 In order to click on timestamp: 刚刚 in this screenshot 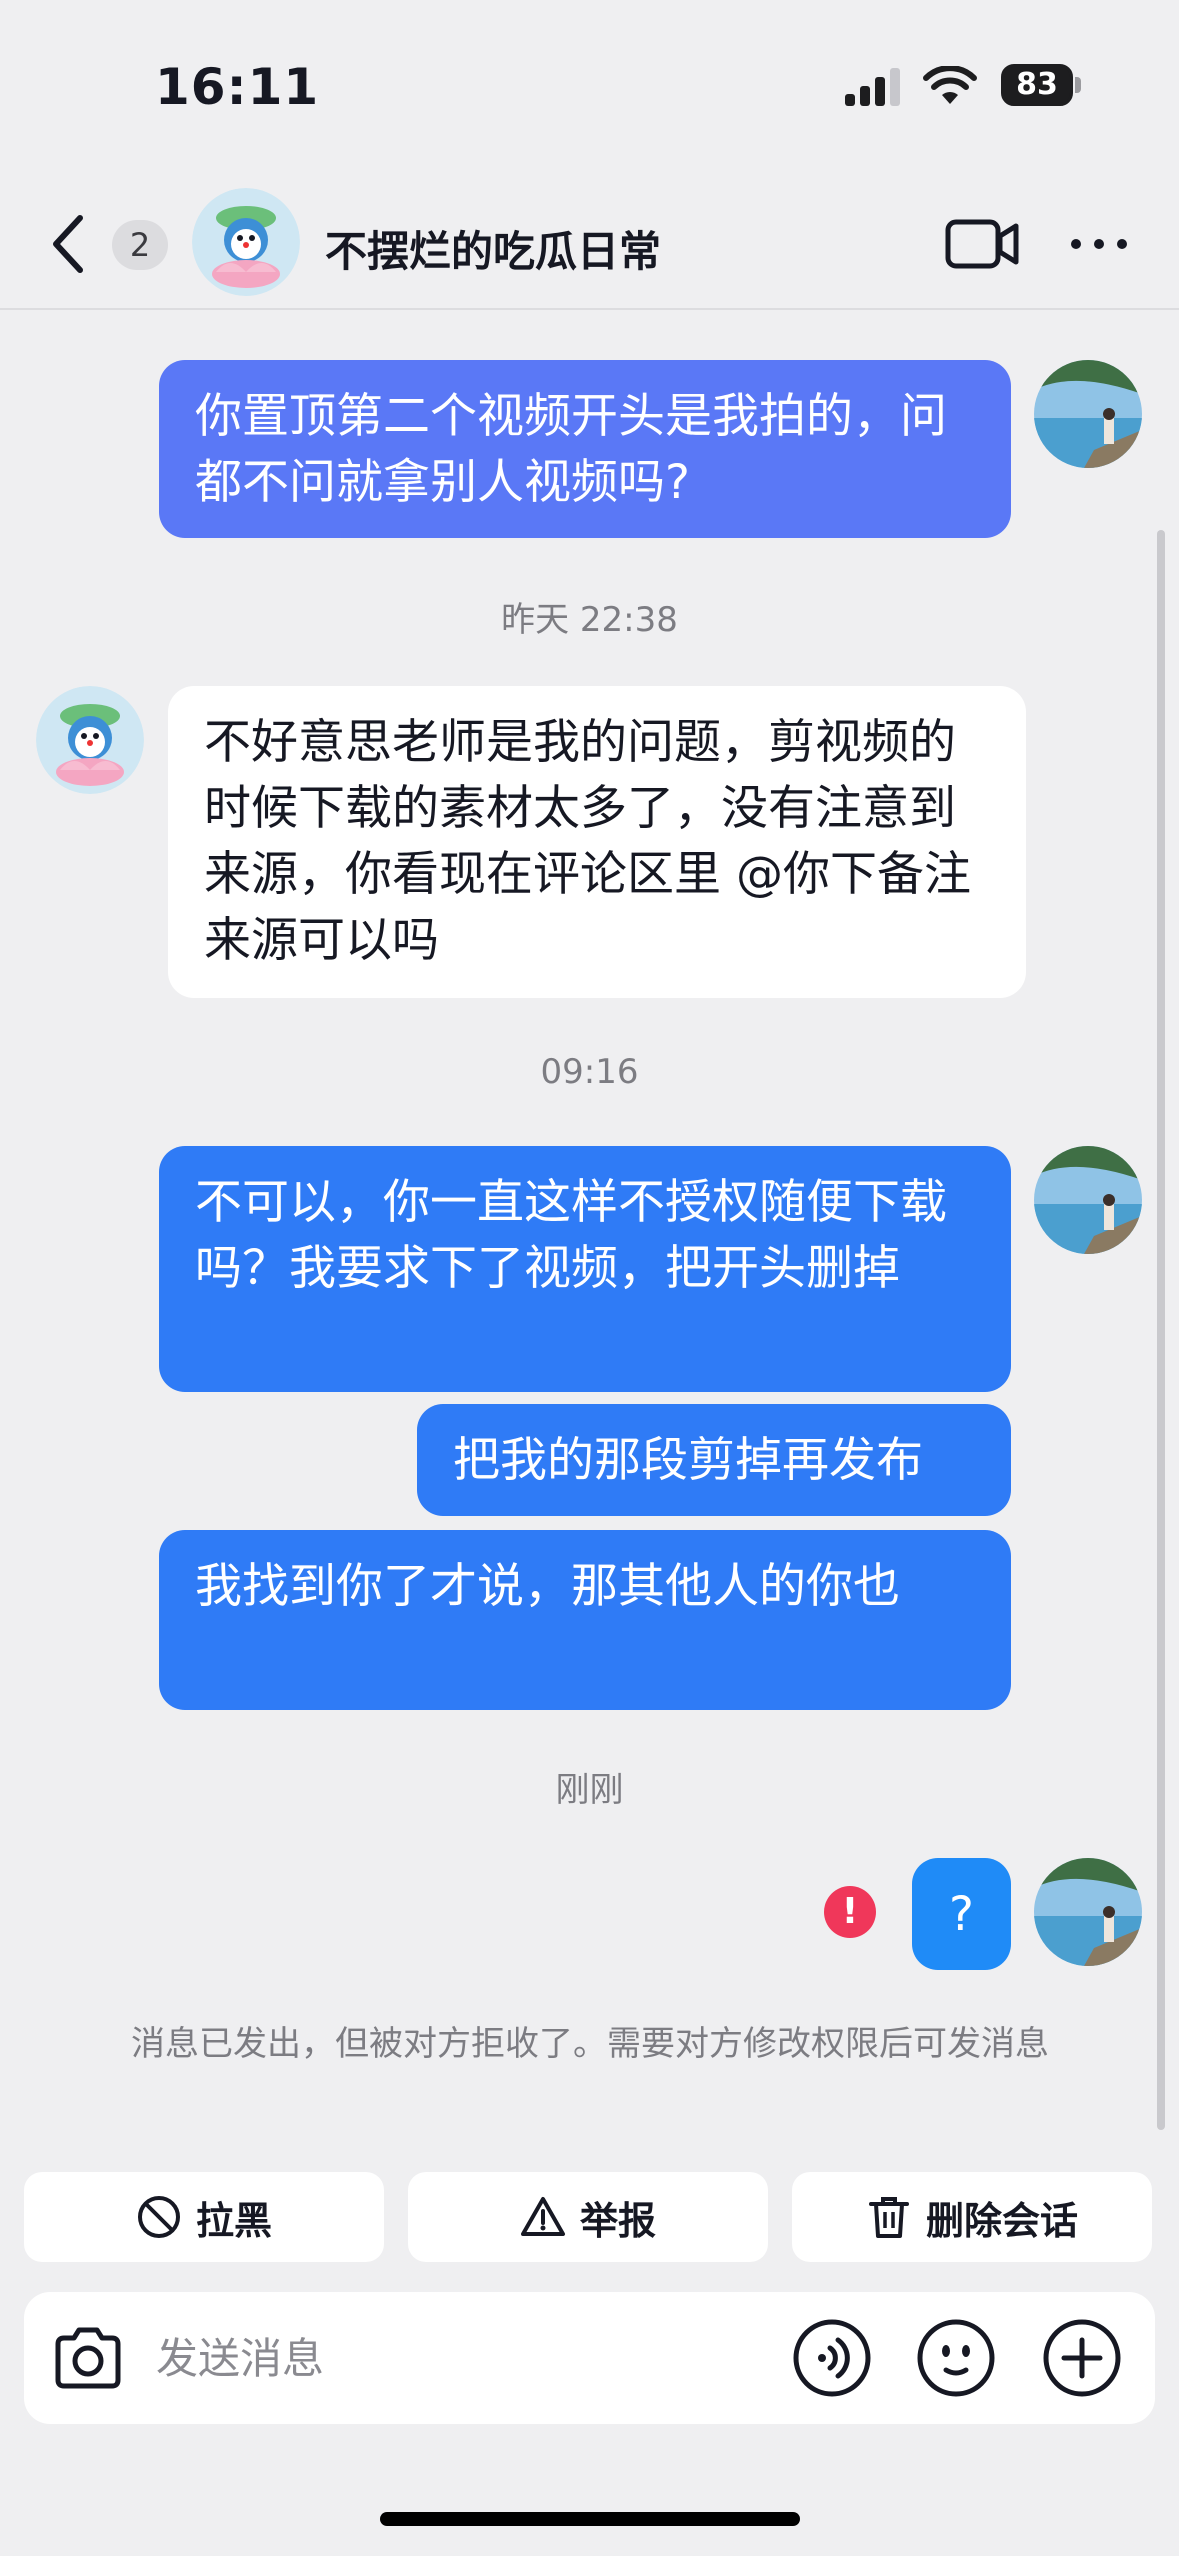, I will do `click(589, 1790)`.